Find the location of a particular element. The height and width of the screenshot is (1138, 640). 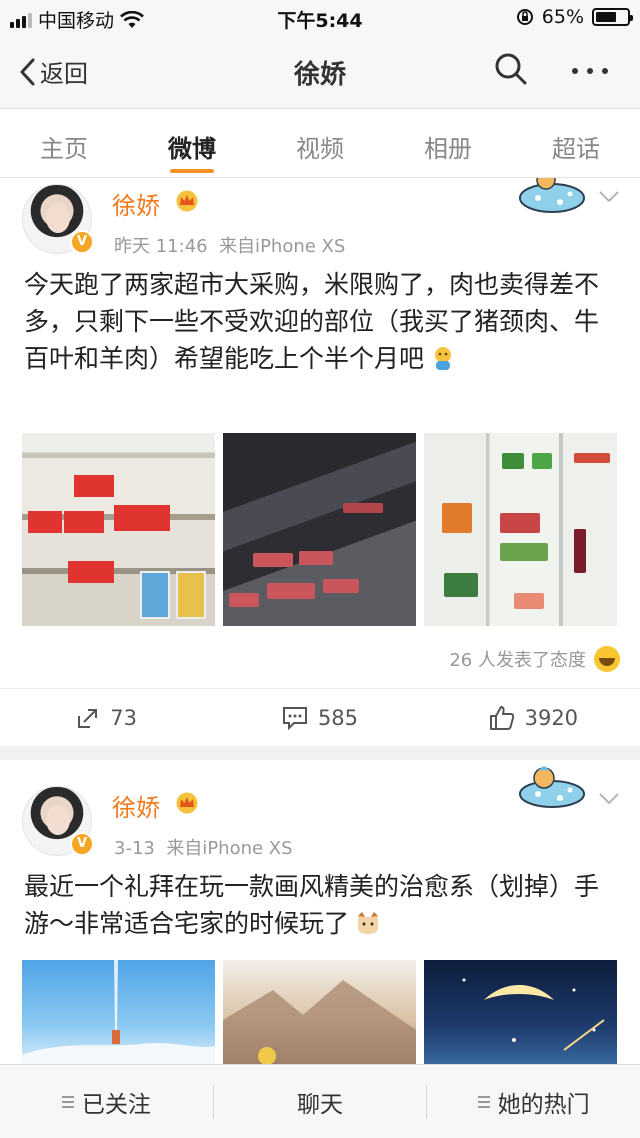

repost-button: 73 is located at coordinates (106, 717).